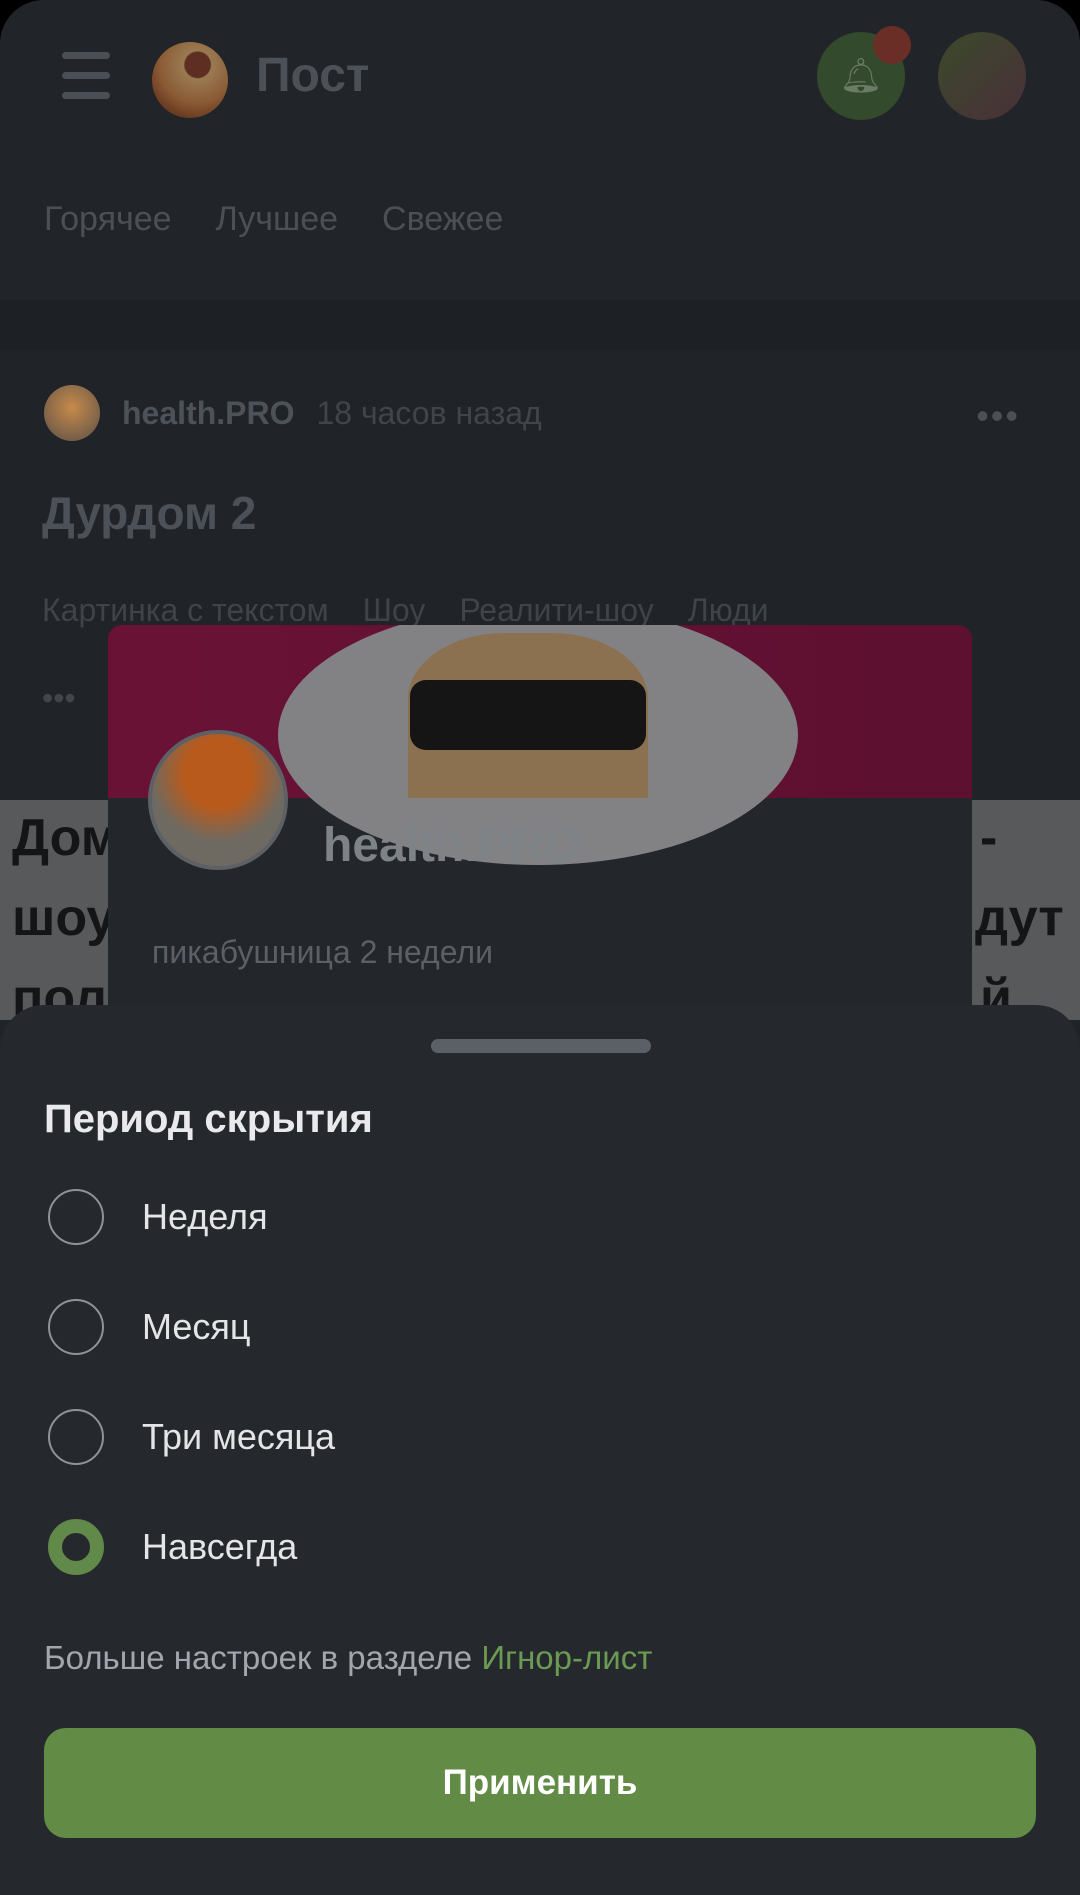 The height and width of the screenshot is (1895, 1080). Describe the element at coordinates (208, 1119) in the screenshot. I see `sheet-title: Период скрытия` at that location.